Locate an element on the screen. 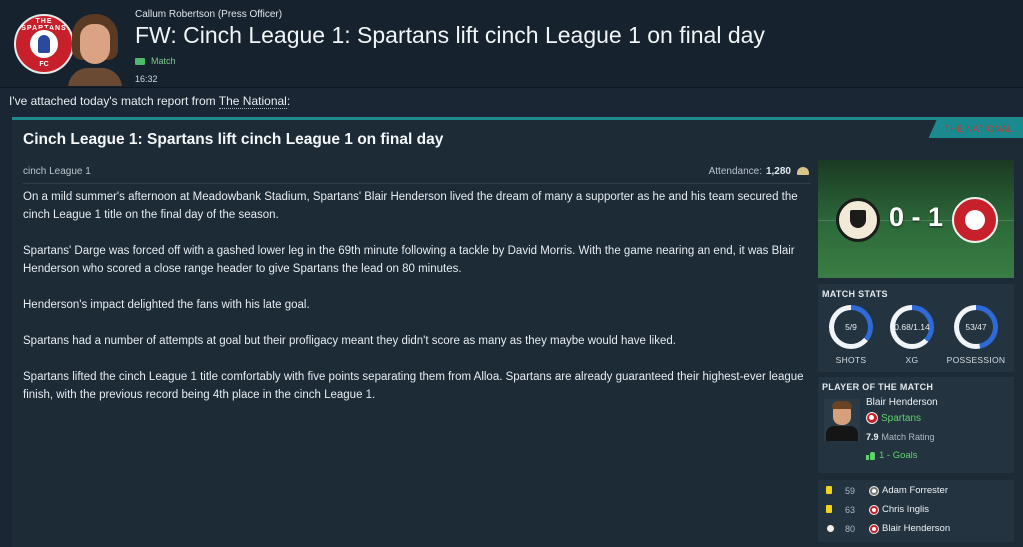 This screenshot has width=1023, height=547. potm-rating-label: Match Rating is located at coordinates (908, 437).